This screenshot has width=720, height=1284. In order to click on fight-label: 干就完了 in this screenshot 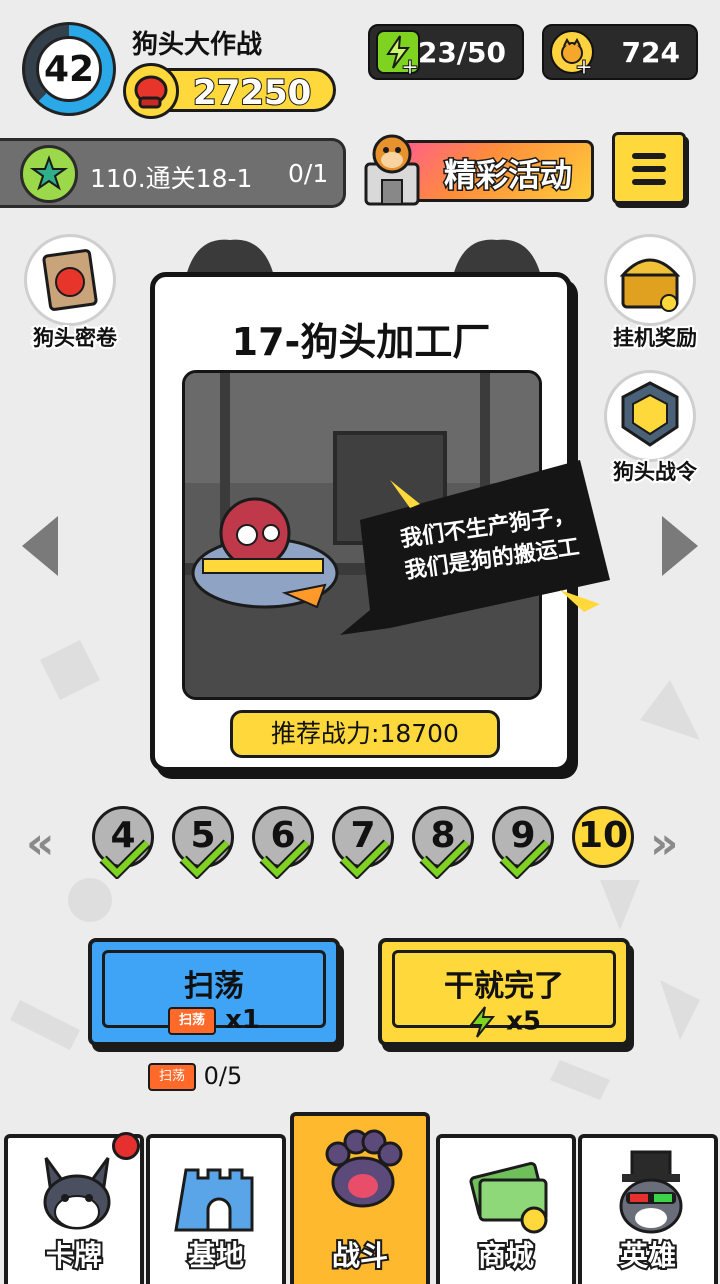, I will do `click(504, 986)`.